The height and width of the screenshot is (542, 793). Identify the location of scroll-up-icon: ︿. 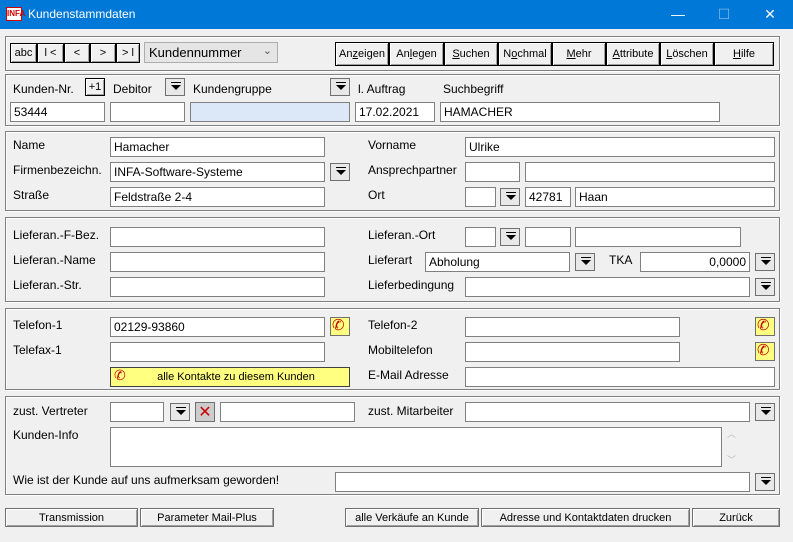
(731, 433).